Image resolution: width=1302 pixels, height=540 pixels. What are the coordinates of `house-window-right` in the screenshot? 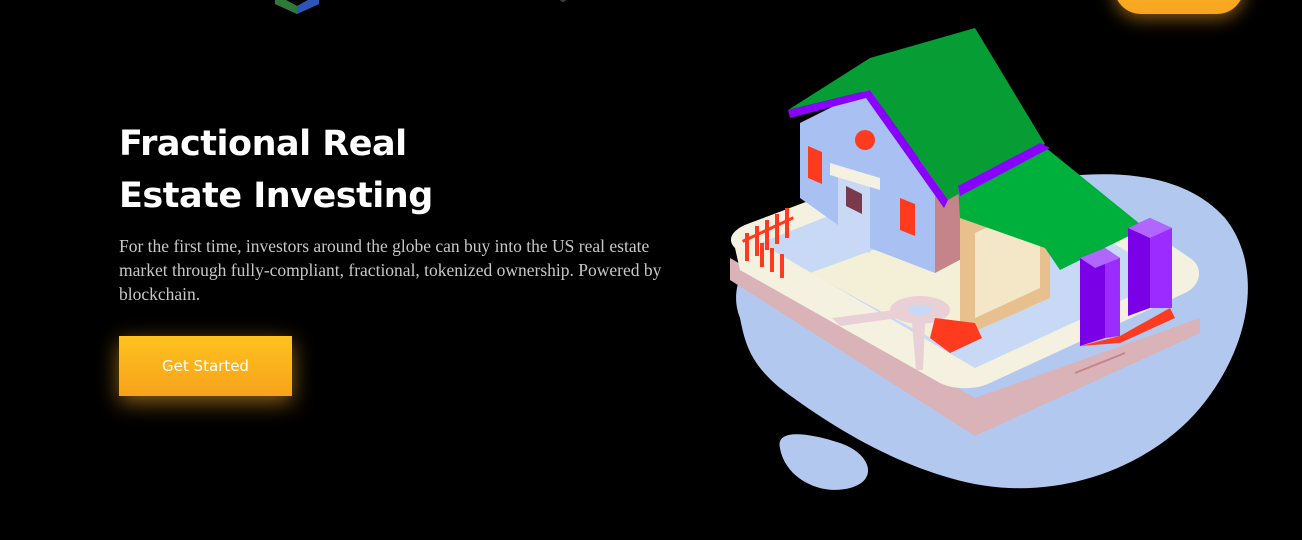 It's located at (907, 217).